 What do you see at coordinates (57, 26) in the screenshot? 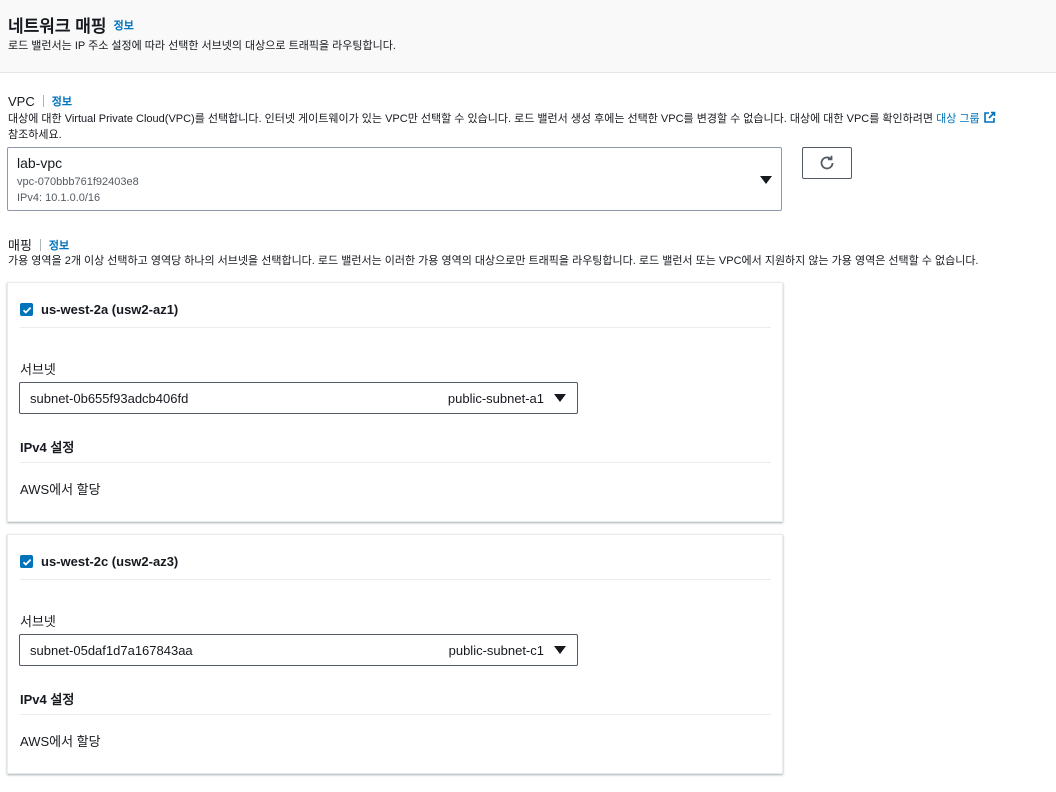
I see `section-title: 네트워크 매핑` at bounding box center [57, 26].